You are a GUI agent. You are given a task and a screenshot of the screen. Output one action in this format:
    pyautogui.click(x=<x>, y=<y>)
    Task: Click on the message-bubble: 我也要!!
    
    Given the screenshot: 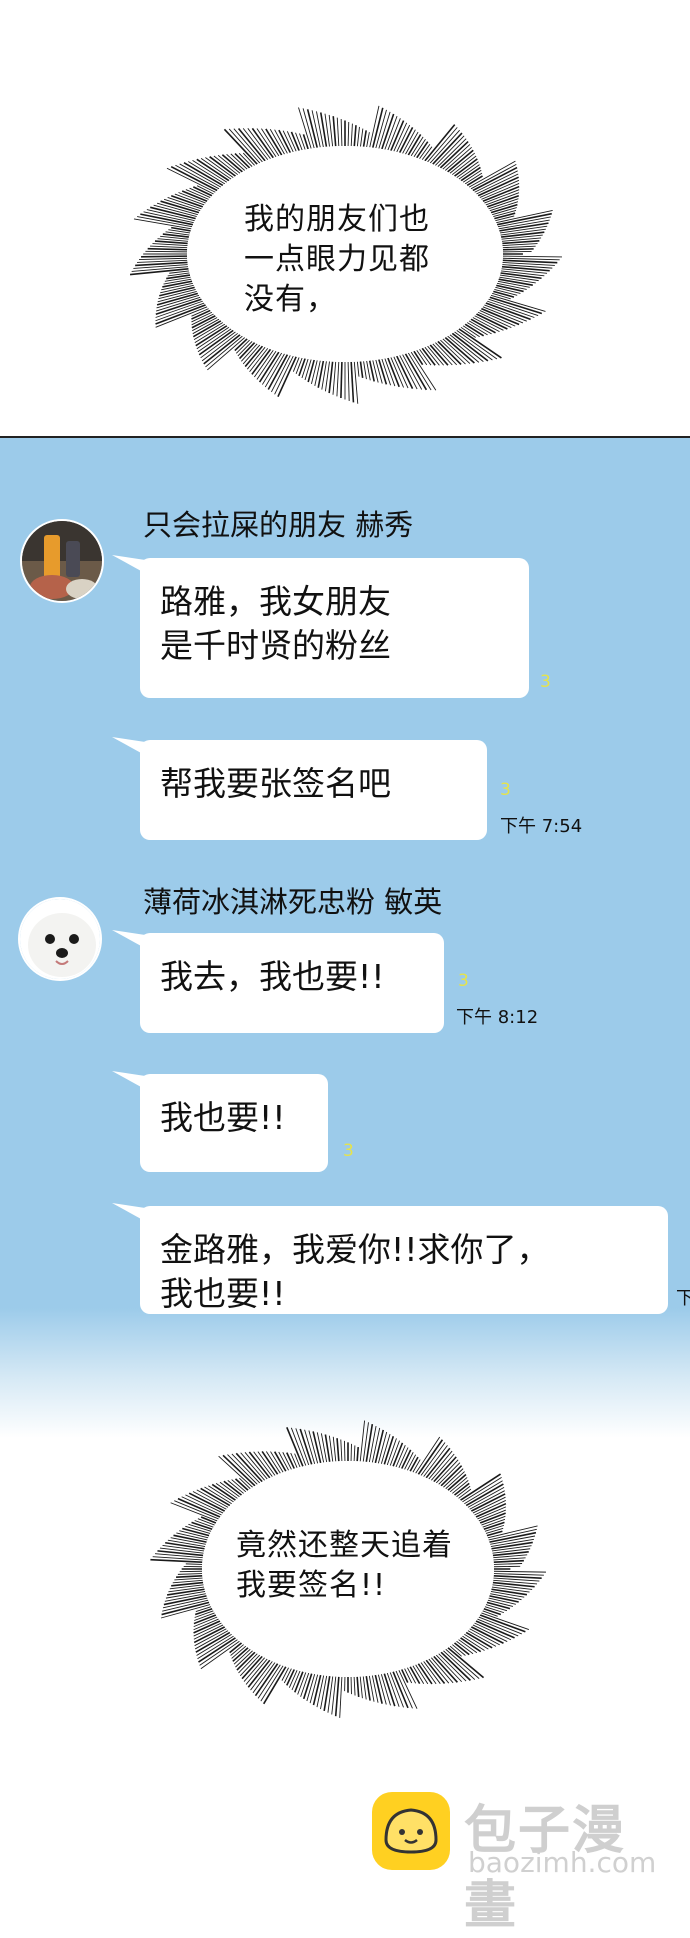 What is the action you would take?
    pyautogui.click(x=234, y=1123)
    